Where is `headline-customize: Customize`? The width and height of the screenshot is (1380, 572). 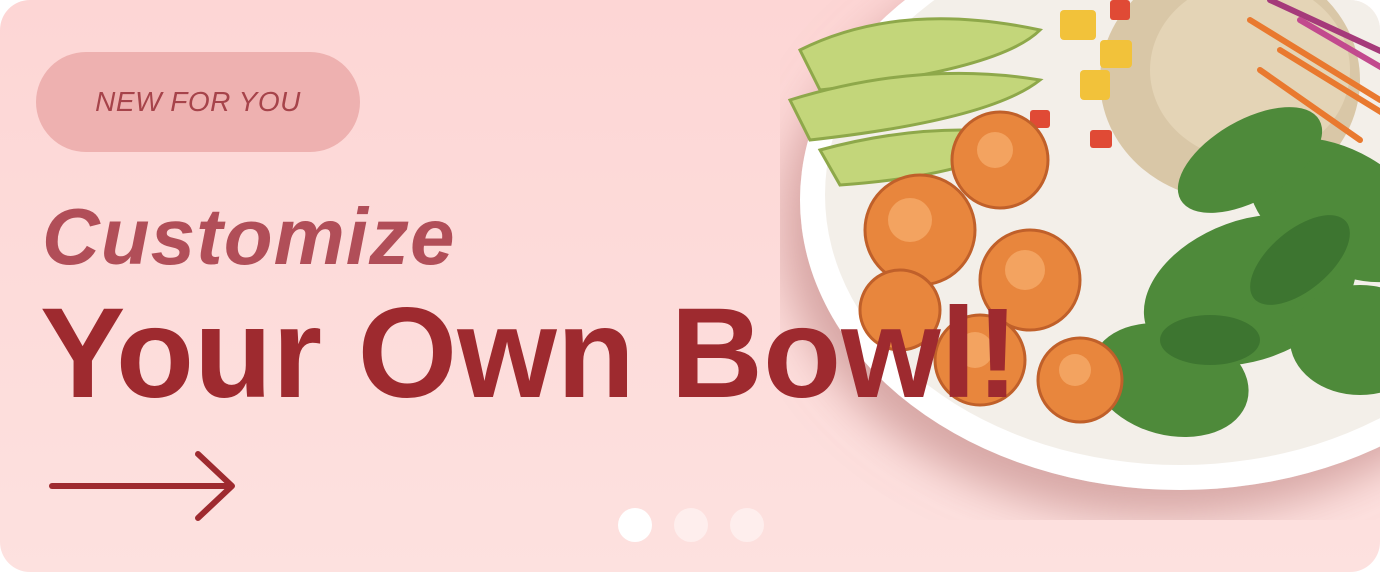 headline-customize: Customize is located at coordinates (249, 236).